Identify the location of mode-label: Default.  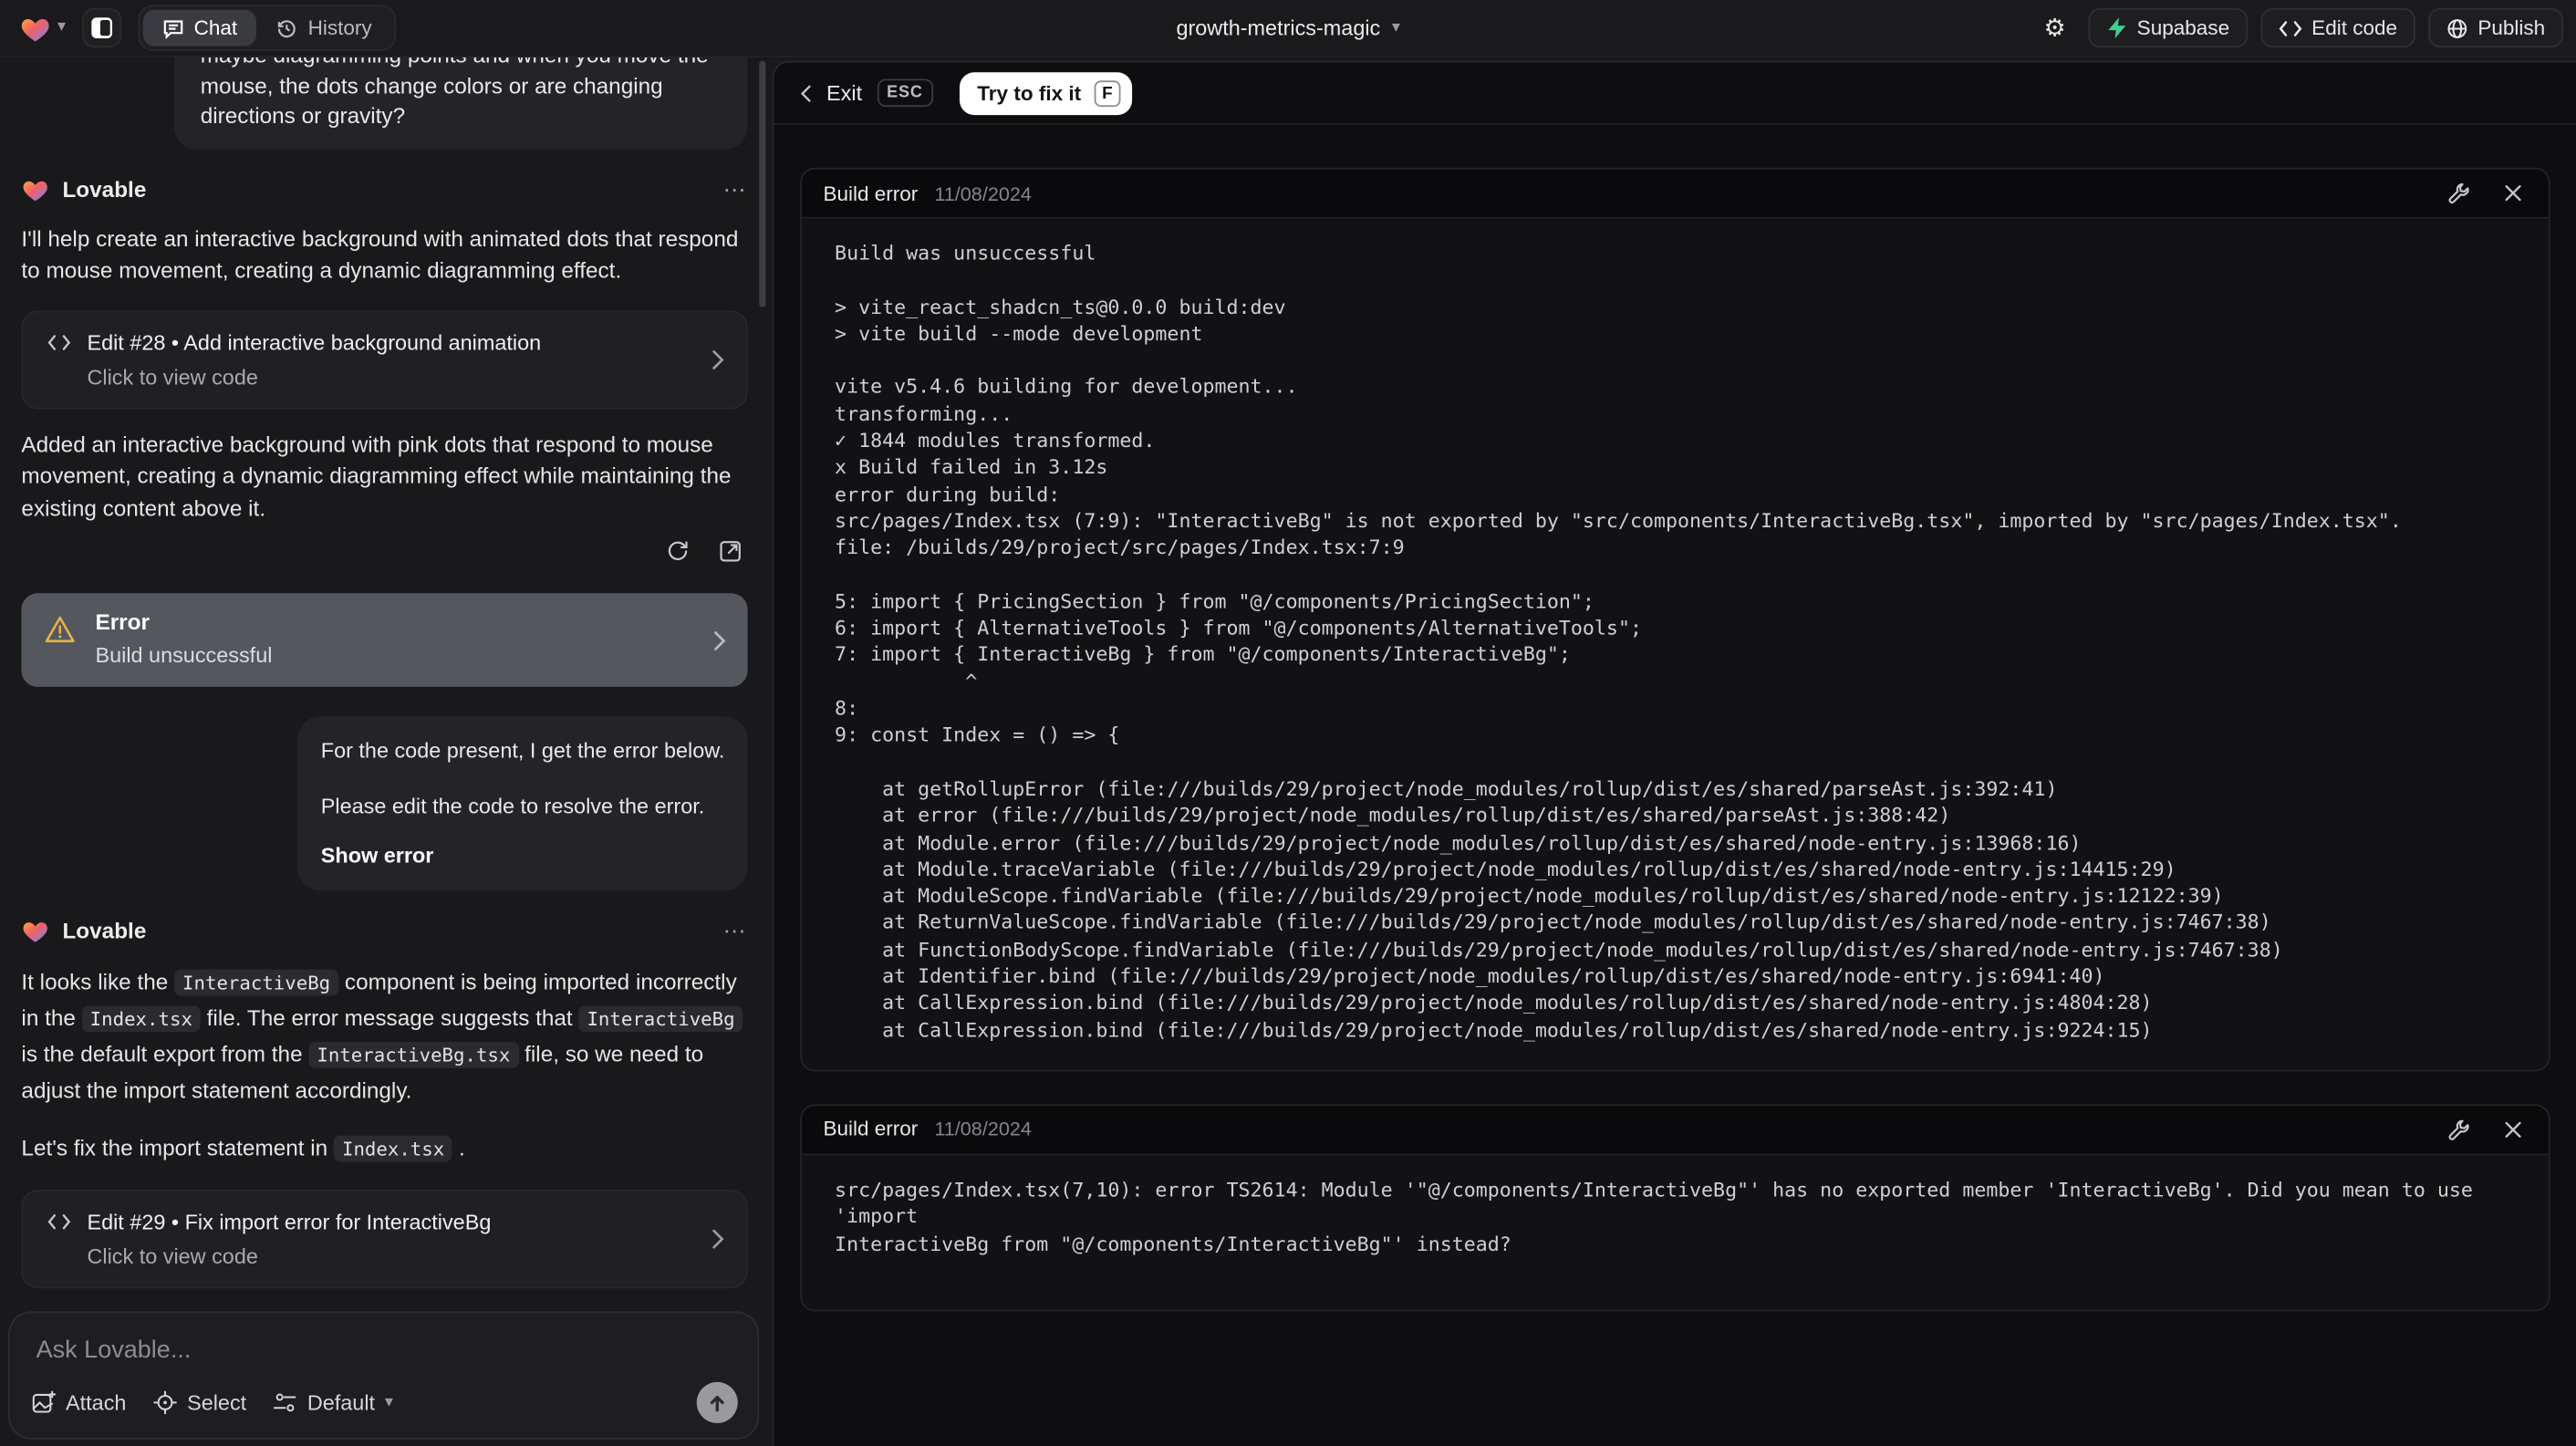
(341, 1402).